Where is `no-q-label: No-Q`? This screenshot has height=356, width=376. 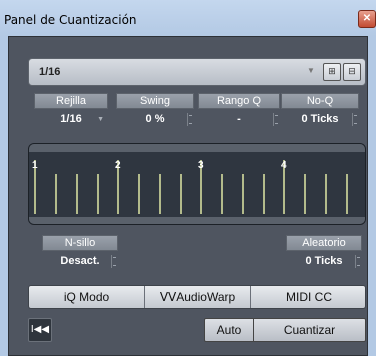 no-q-label: No-Q is located at coordinates (320, 101).